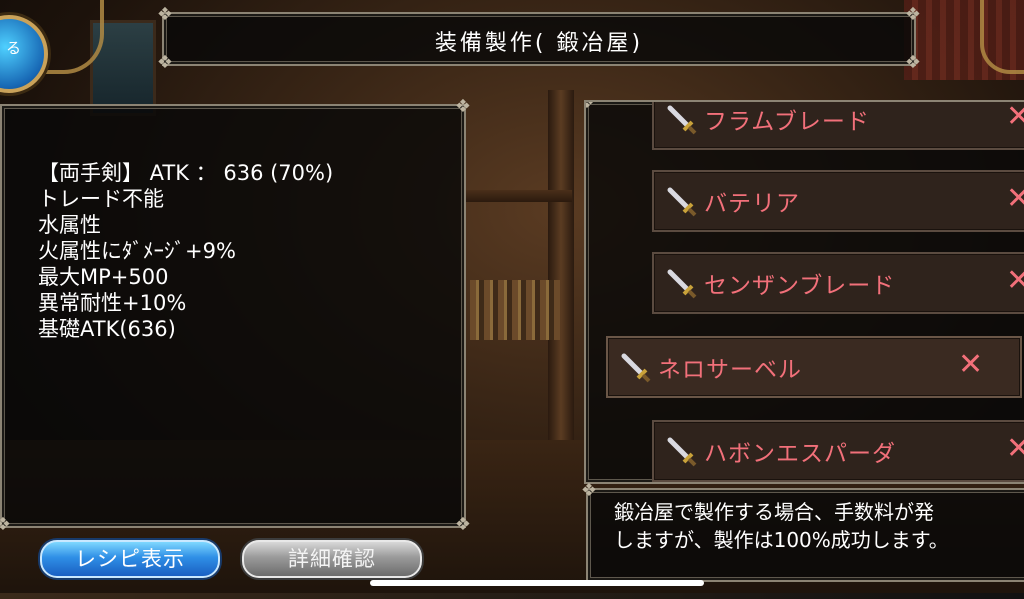 Image resolution: width=1024 pixels, height=599 pixels. What do you see at coordinates (332, 559) in the screenshot?
I see `detail-check-button: 詳細確認` at bounding box center [332, 559].